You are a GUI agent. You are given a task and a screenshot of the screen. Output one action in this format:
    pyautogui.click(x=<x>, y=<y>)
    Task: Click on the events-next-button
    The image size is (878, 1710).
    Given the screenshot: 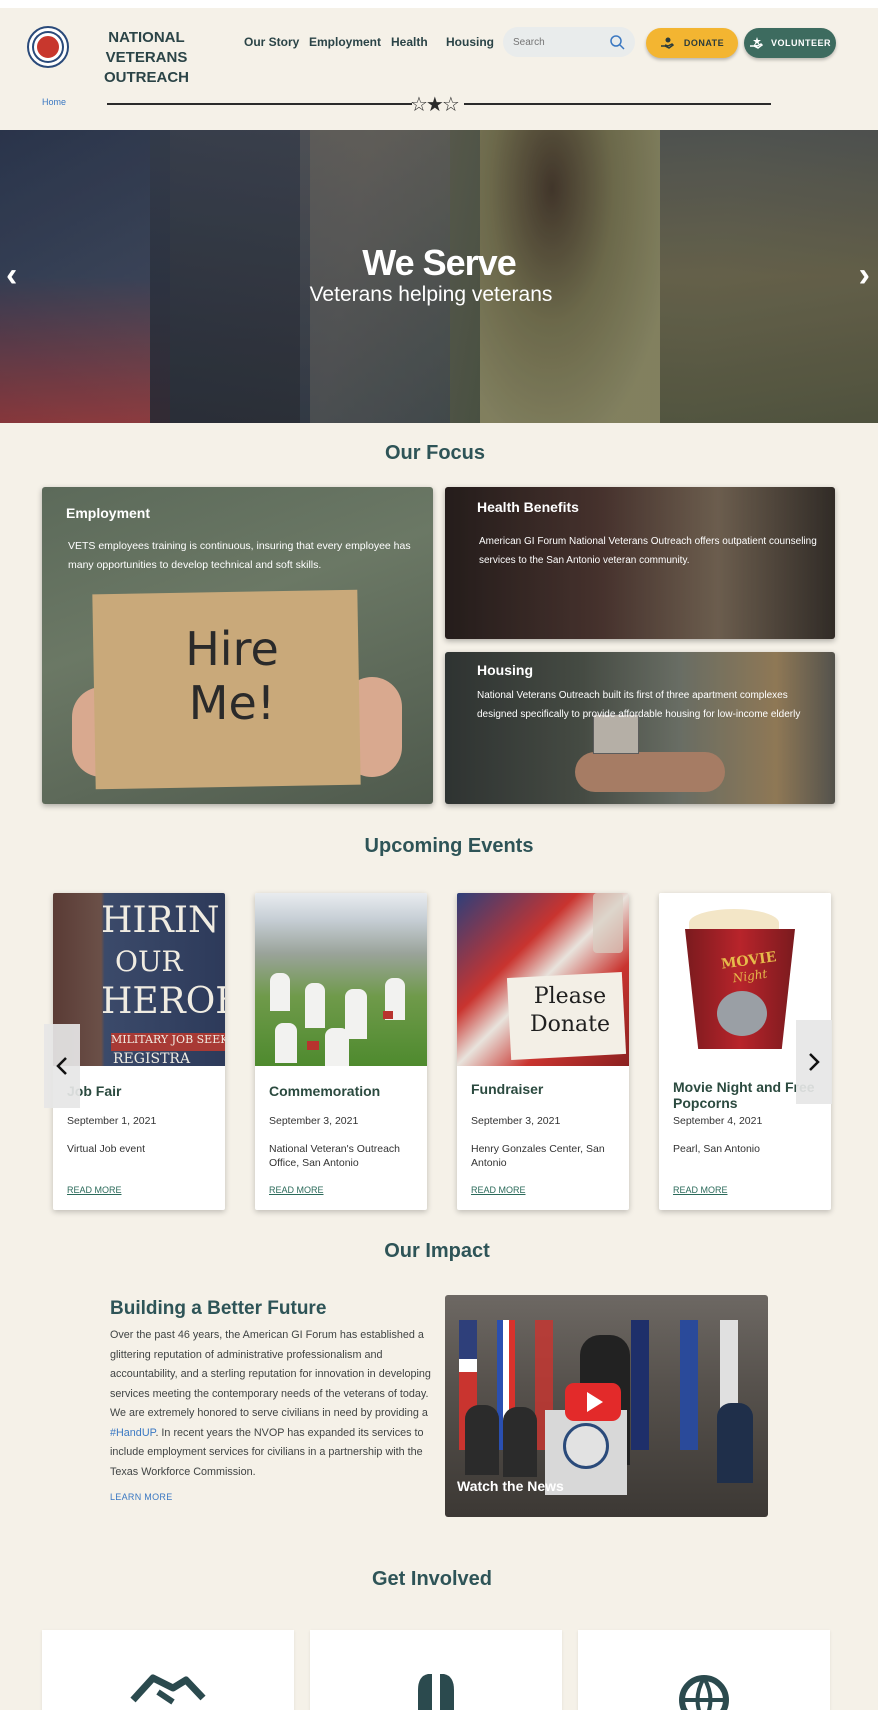 What is the action you would take?
    pyautogui.click(x=814, y=1062)
    